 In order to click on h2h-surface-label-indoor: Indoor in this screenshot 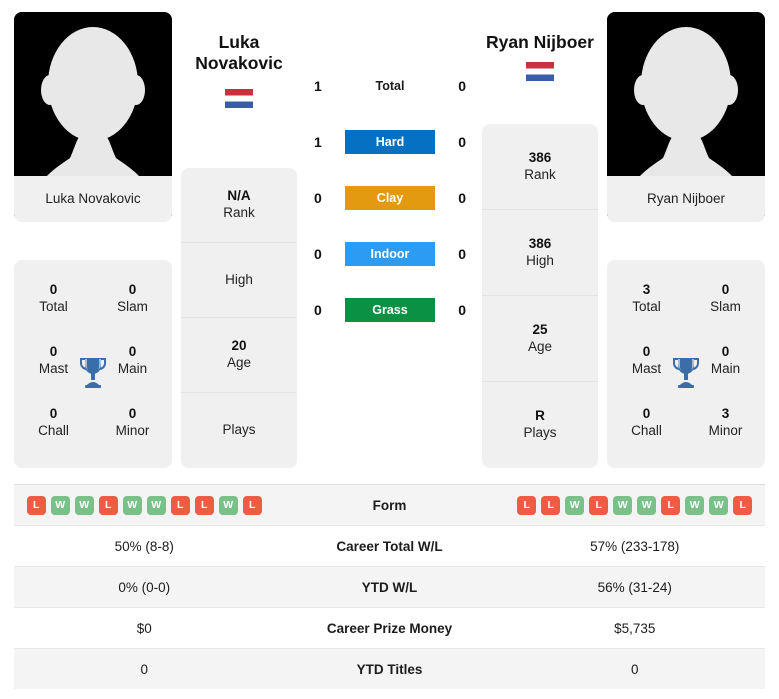, I will do `click(390, 254)`.